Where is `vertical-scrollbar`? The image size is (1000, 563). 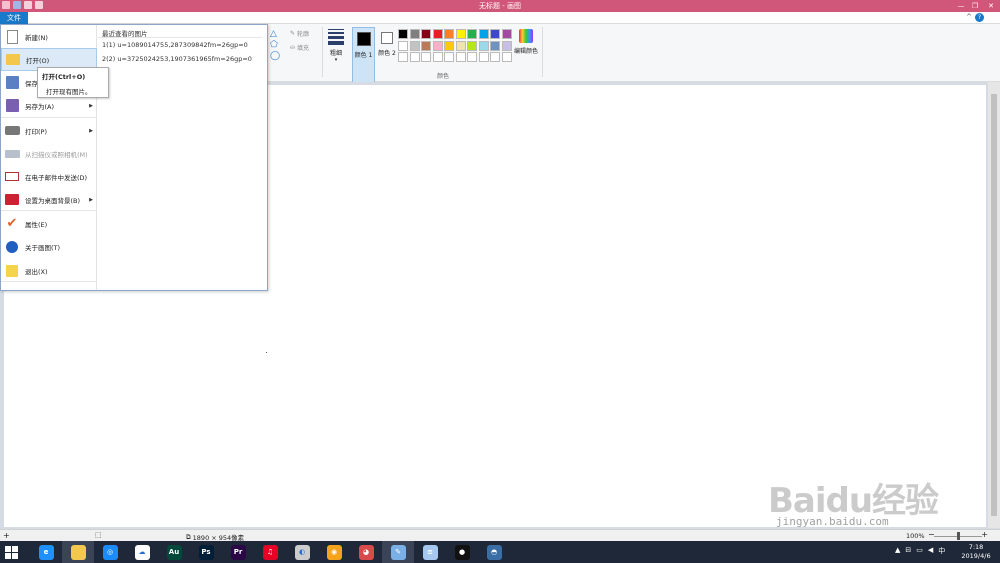
vertical-scrollbar is located at coordinates (994, 305).